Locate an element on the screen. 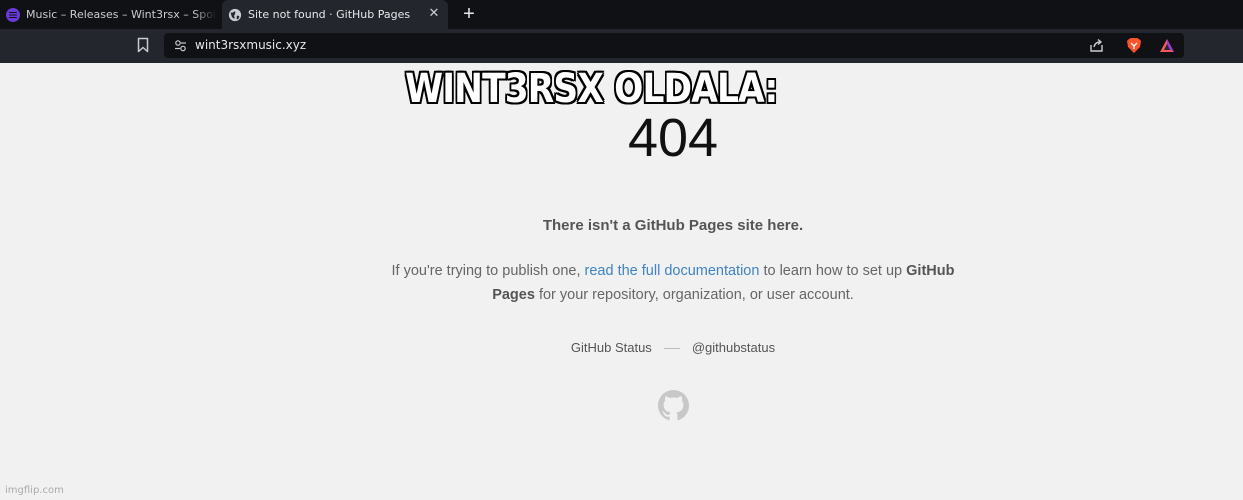 This screenshot has height=500, width=1243. github-status-link: GitHub Status is located at coordinates (611, 347).